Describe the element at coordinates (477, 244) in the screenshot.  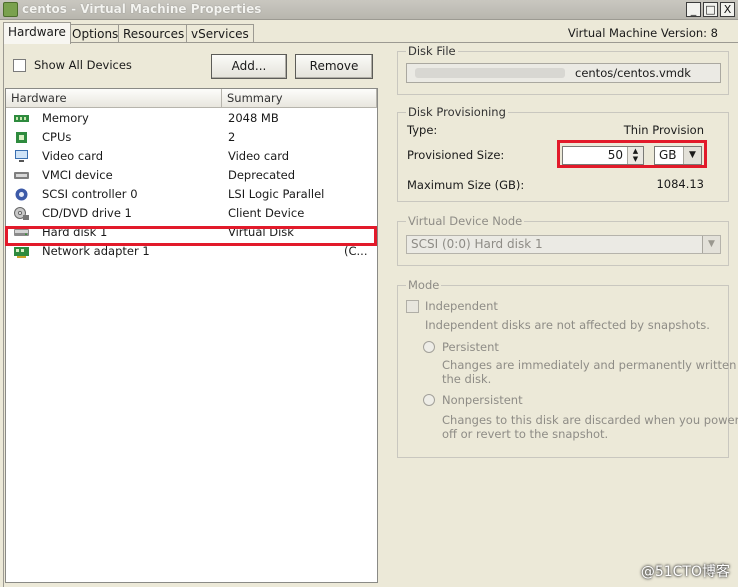
I see `virtual-device-node-value: SCSI (0:0) Hard disk 1` at that location.